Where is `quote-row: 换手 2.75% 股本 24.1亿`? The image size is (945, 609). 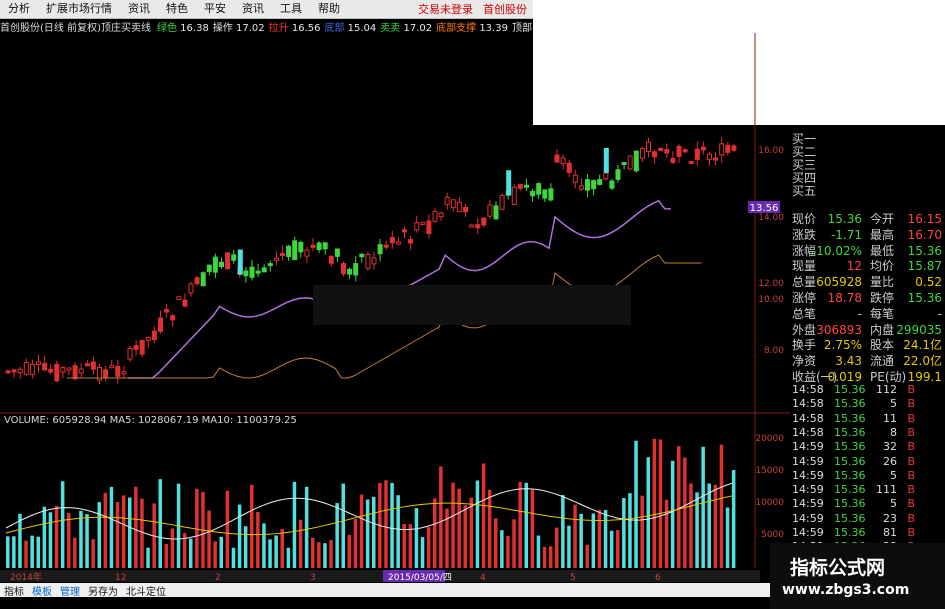
quote-row: 换手 2.75% 股本 24.1亿 is located at coordinates (867, 345).